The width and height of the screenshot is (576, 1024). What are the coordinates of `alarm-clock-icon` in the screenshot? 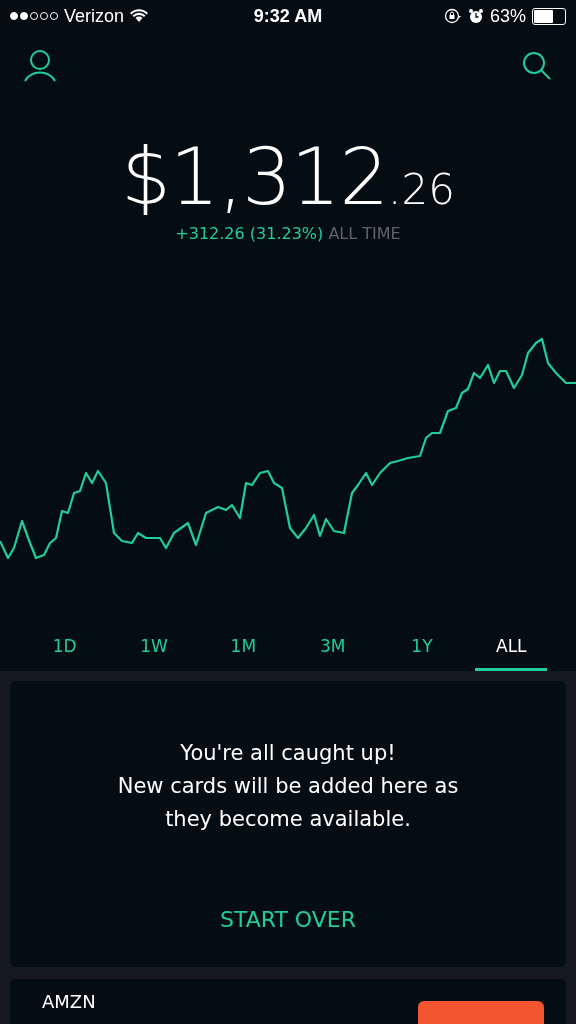 It's located at (475, 16).